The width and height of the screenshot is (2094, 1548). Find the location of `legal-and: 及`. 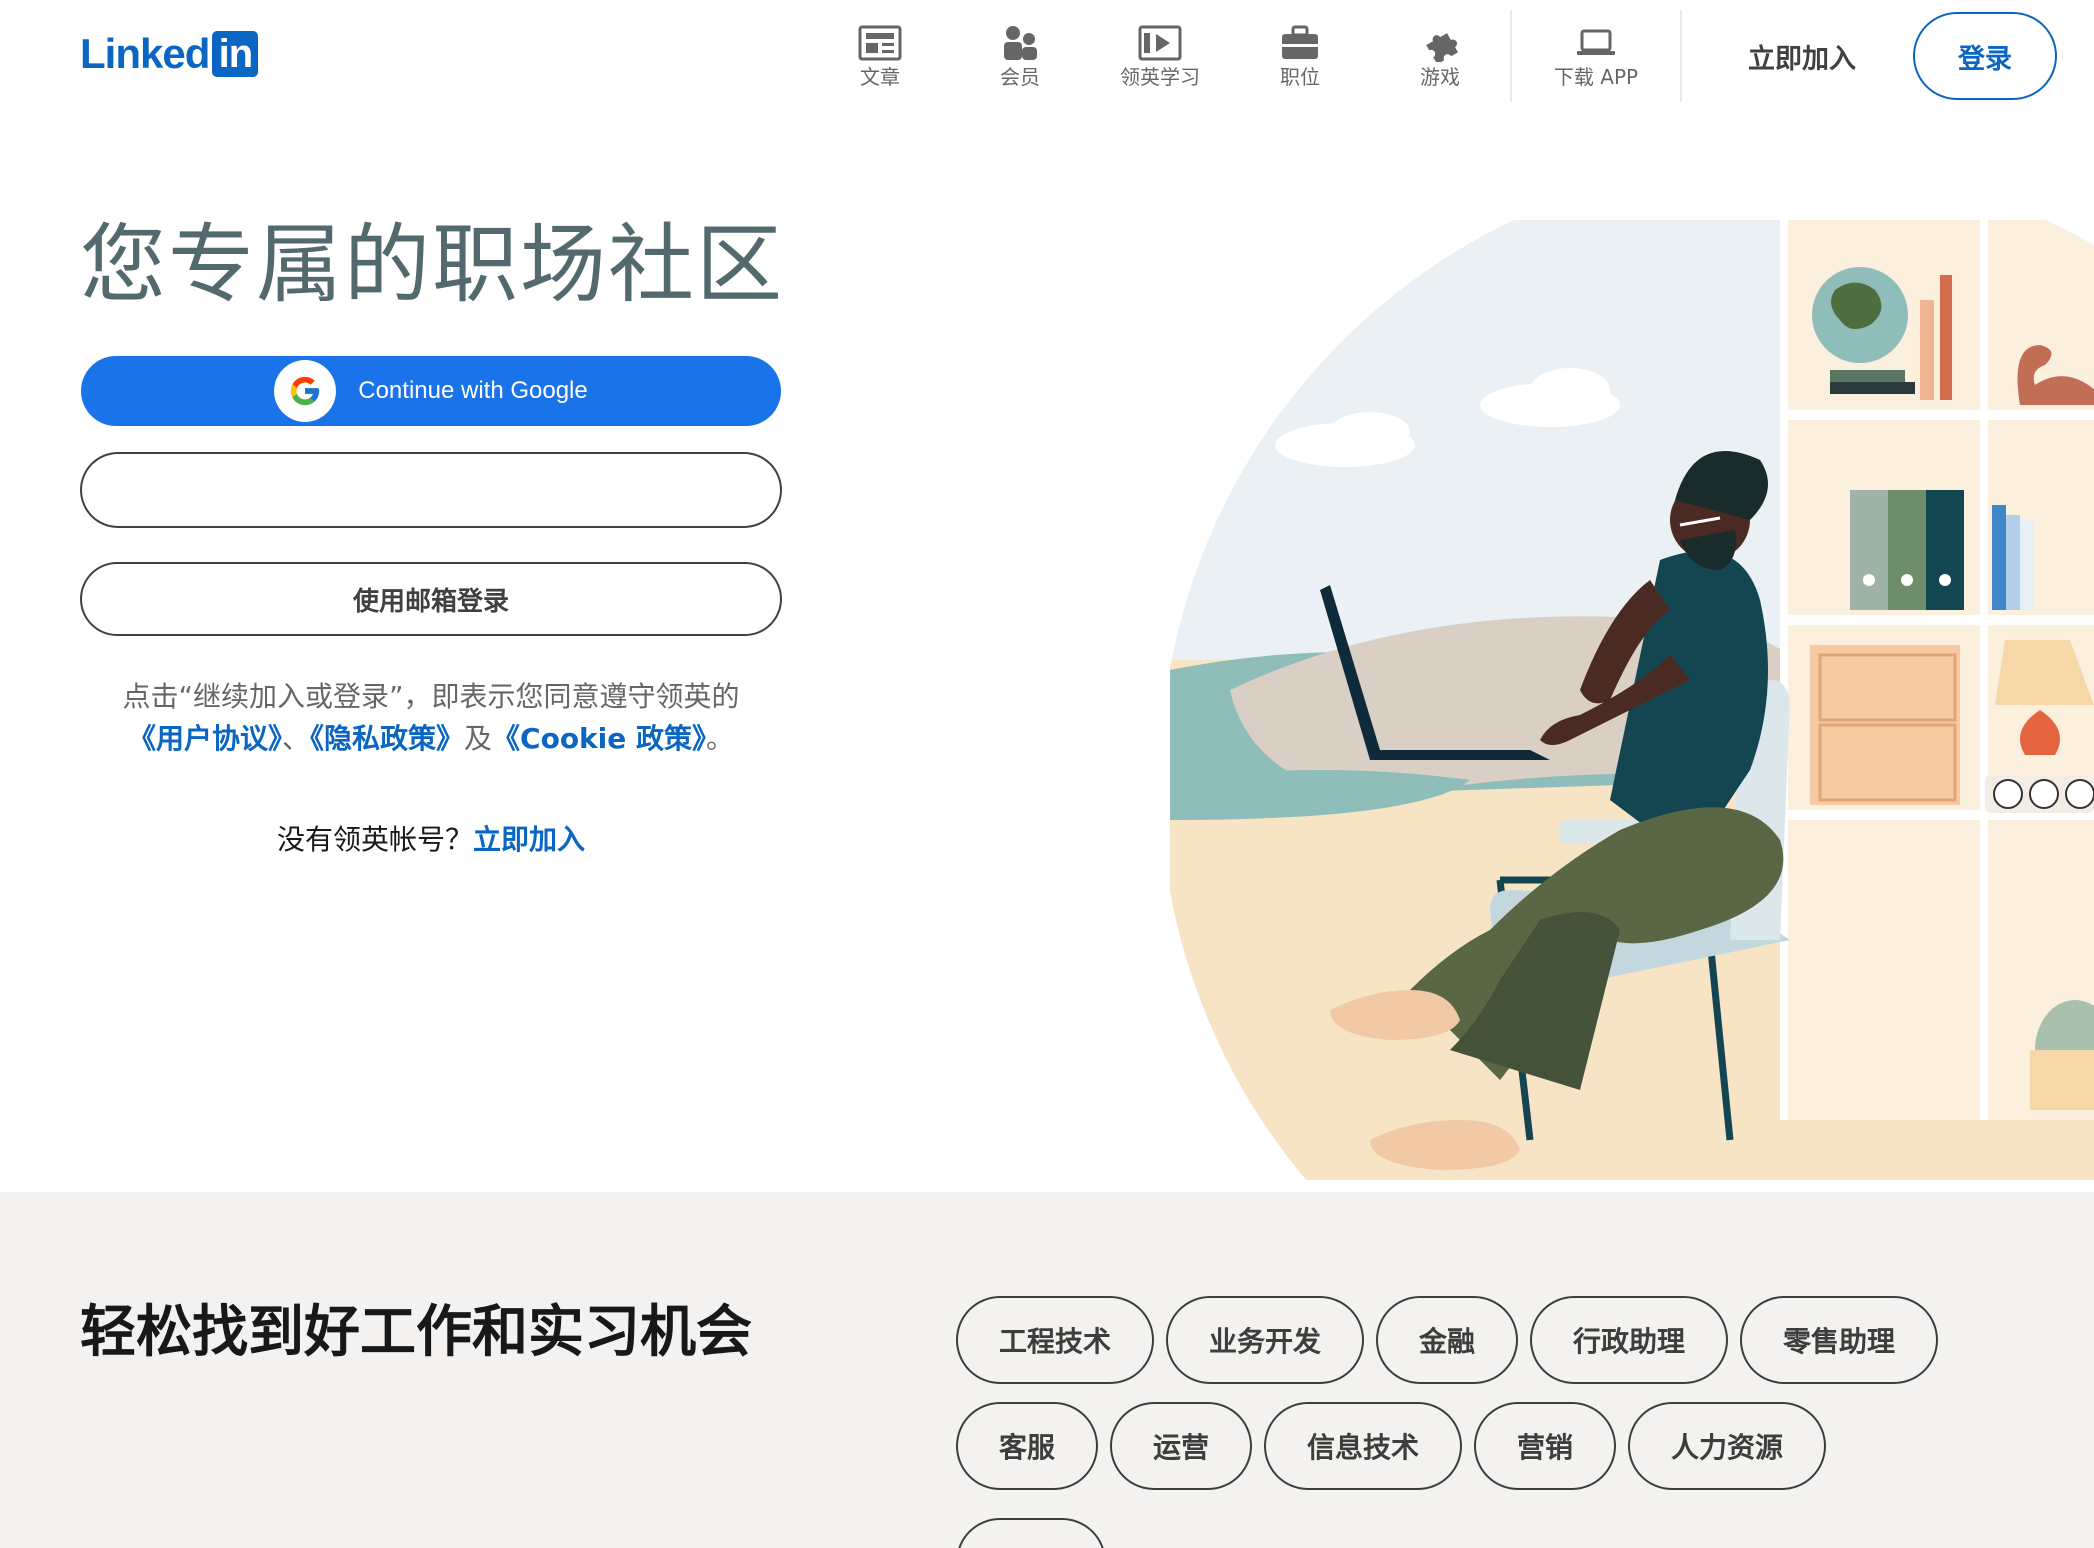

legal-and: 及 is located at coordinates (478, 738).